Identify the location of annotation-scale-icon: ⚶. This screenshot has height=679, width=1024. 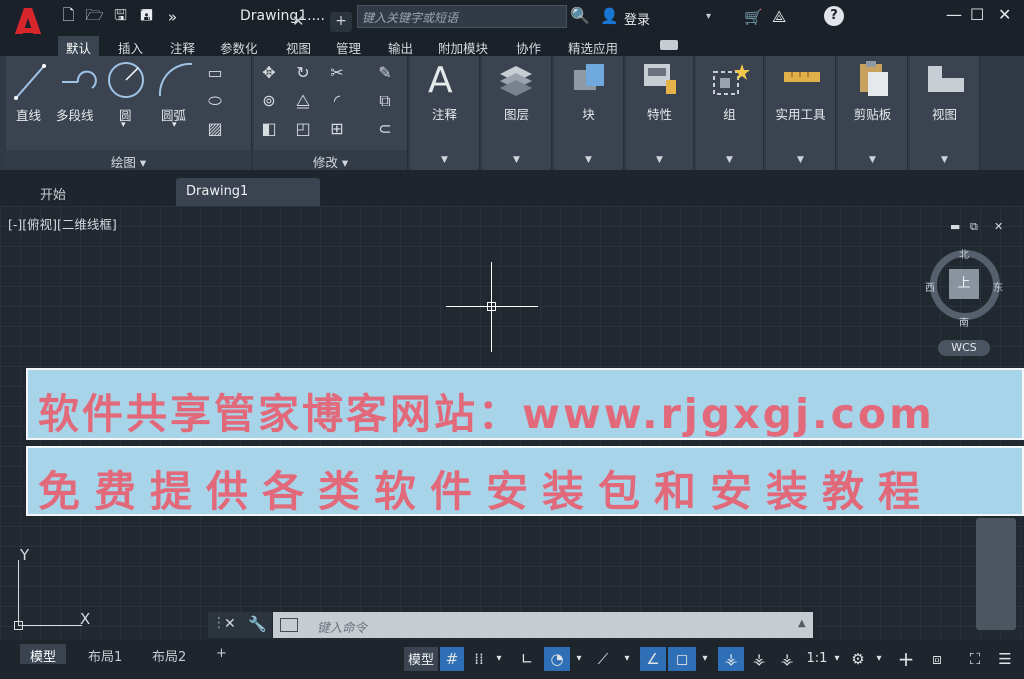
(787, 659).